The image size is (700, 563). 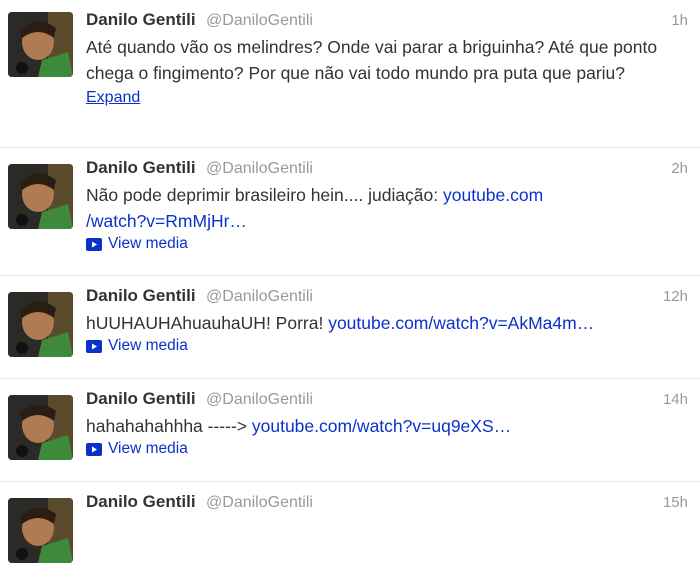 What do you see at coordinates (207, 323) in the screenshot?
I see `tweet-text-body: hUUHAUHAhuauhaUH! Porra!` at bounding box center [207, 323].